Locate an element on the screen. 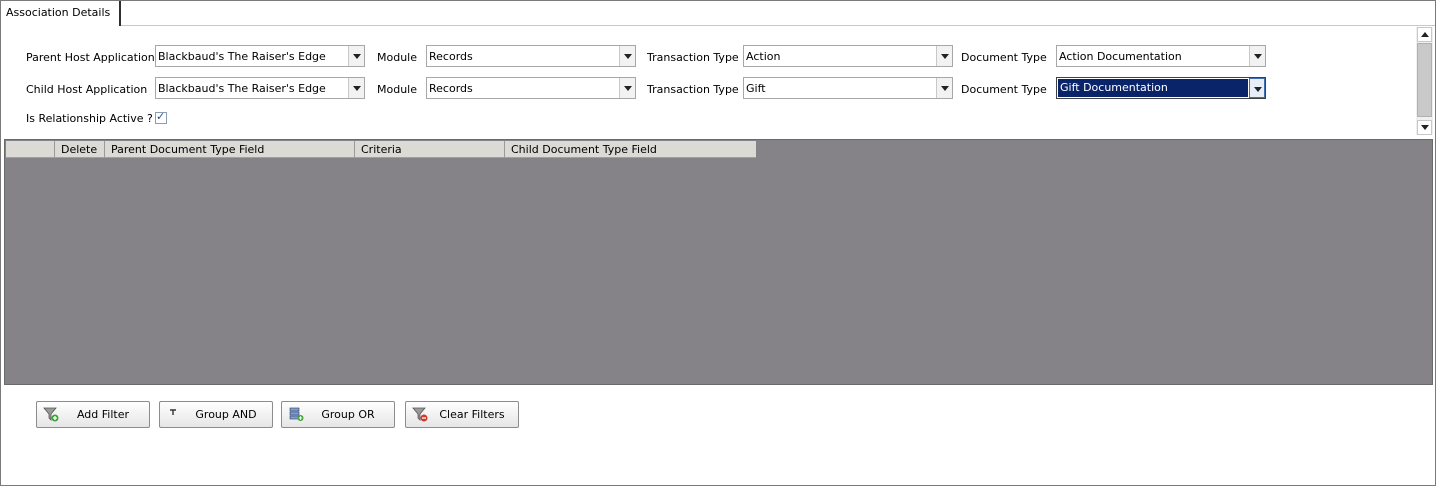  group-and-button: Group AND is located at coordinates (216, 414).